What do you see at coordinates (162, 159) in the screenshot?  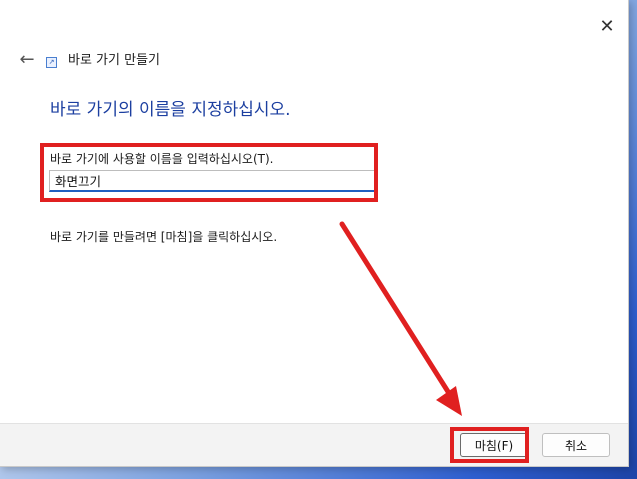 I see `shortcut-name-label: 바로 가기에 사용할 이름을 입력하십시오(T).` at bounding box center [162, 159].